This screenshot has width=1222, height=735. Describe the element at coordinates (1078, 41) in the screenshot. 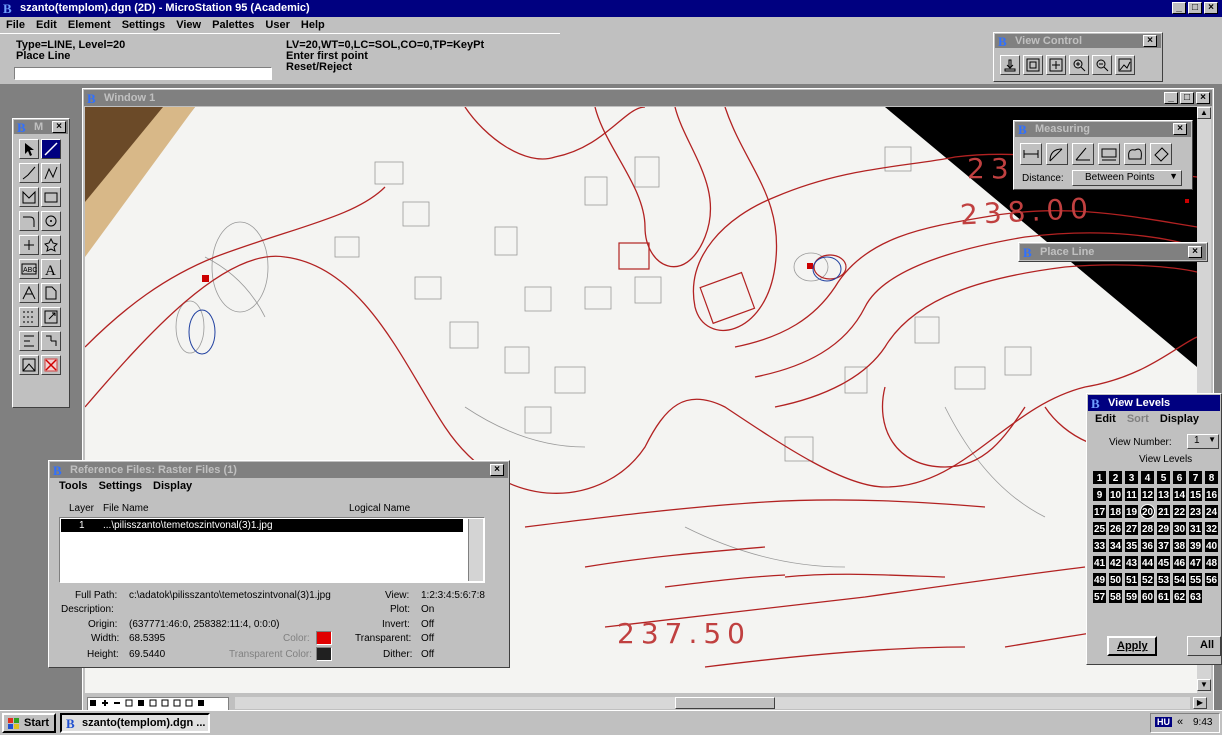

I see `view-control-titlebar: B View Control ×` at that location.